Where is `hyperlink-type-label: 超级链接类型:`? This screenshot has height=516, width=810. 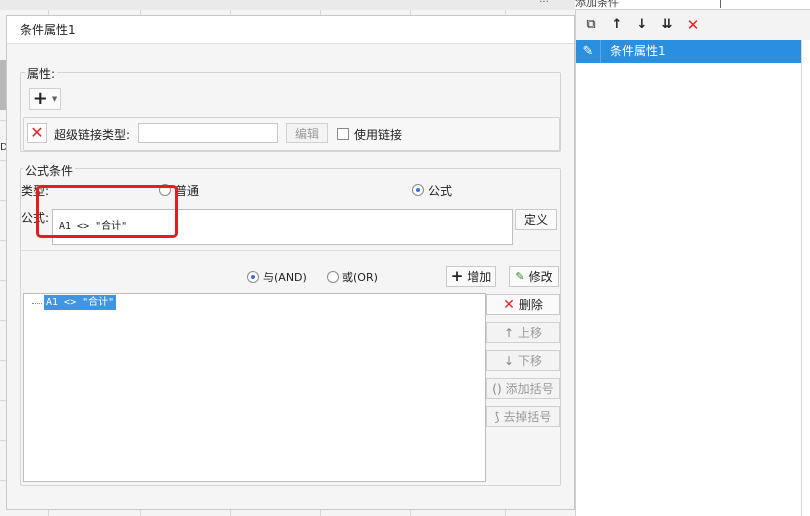
hyperlink-type-label: 超级链接类型: is located at coordinates (92, 135).